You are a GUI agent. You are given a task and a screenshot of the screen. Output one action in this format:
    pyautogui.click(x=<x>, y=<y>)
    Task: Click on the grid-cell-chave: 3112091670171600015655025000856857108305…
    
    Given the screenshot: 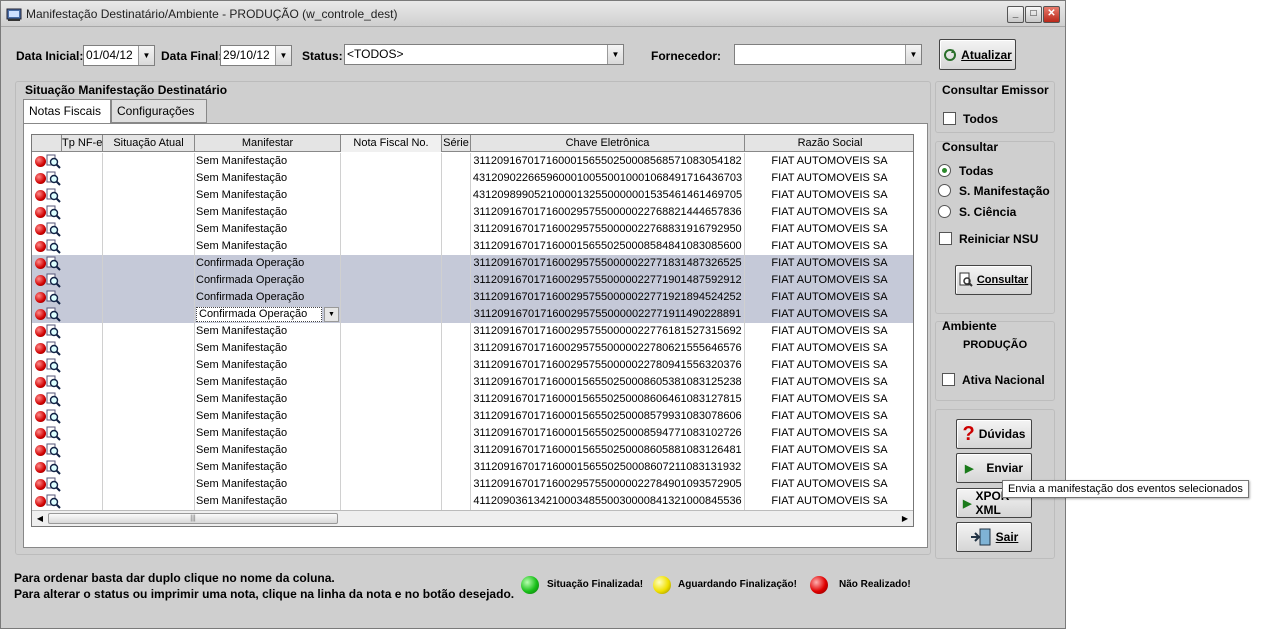 What is the action you would take?
    pyautogui.click(x=608, y=161)
    